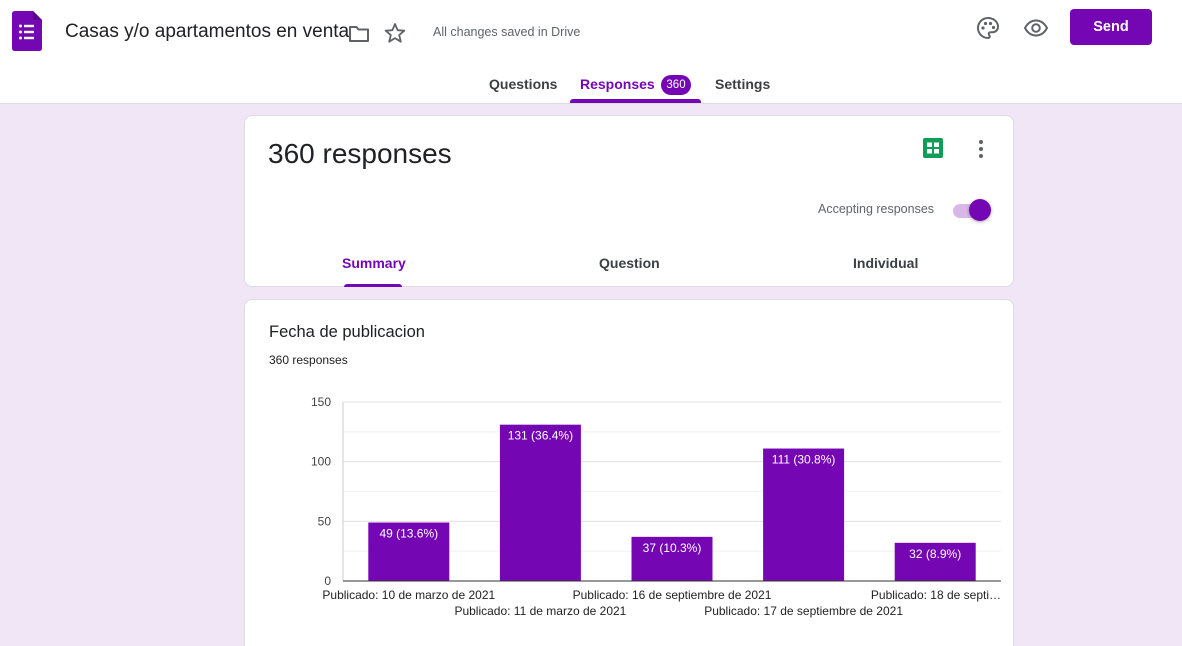 The image size is (1182, 646). What do you see at coordinates (629, 263) in the screenshot?
I see `subtab-question: Question` at bounding box center [629, 263].